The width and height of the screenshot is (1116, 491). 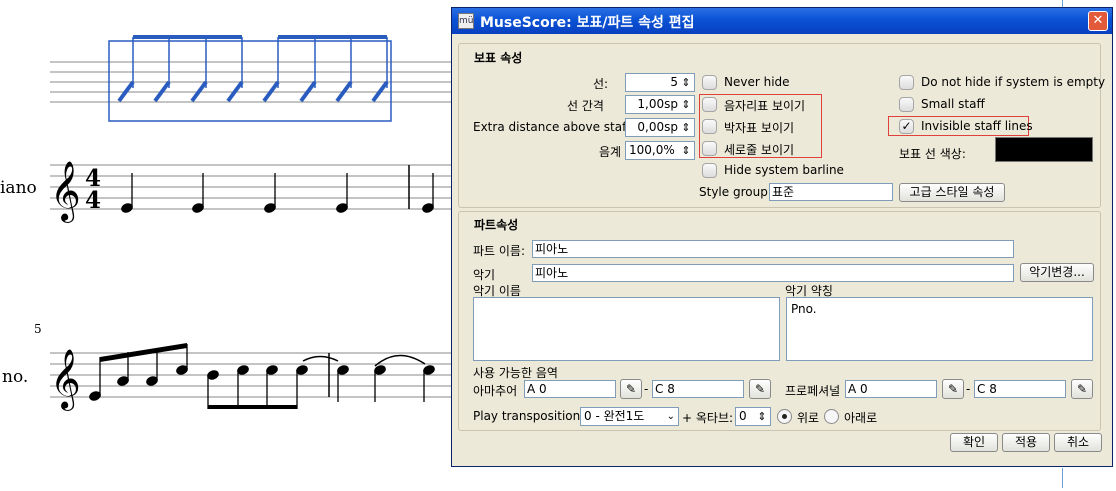 What do you see at coordinates (708, 418) in the screenshot?
I see `octave-label: + 옥타브:` at bounding box center [708, 418].